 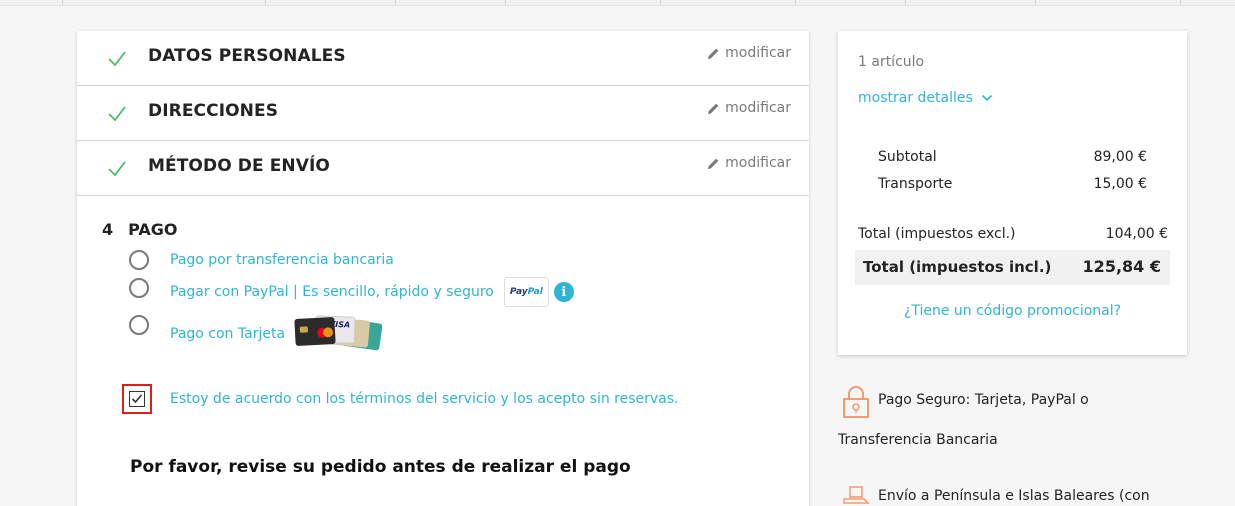 I want to click on paypal-logo: Pay Pal, so click(x=526, y=292).